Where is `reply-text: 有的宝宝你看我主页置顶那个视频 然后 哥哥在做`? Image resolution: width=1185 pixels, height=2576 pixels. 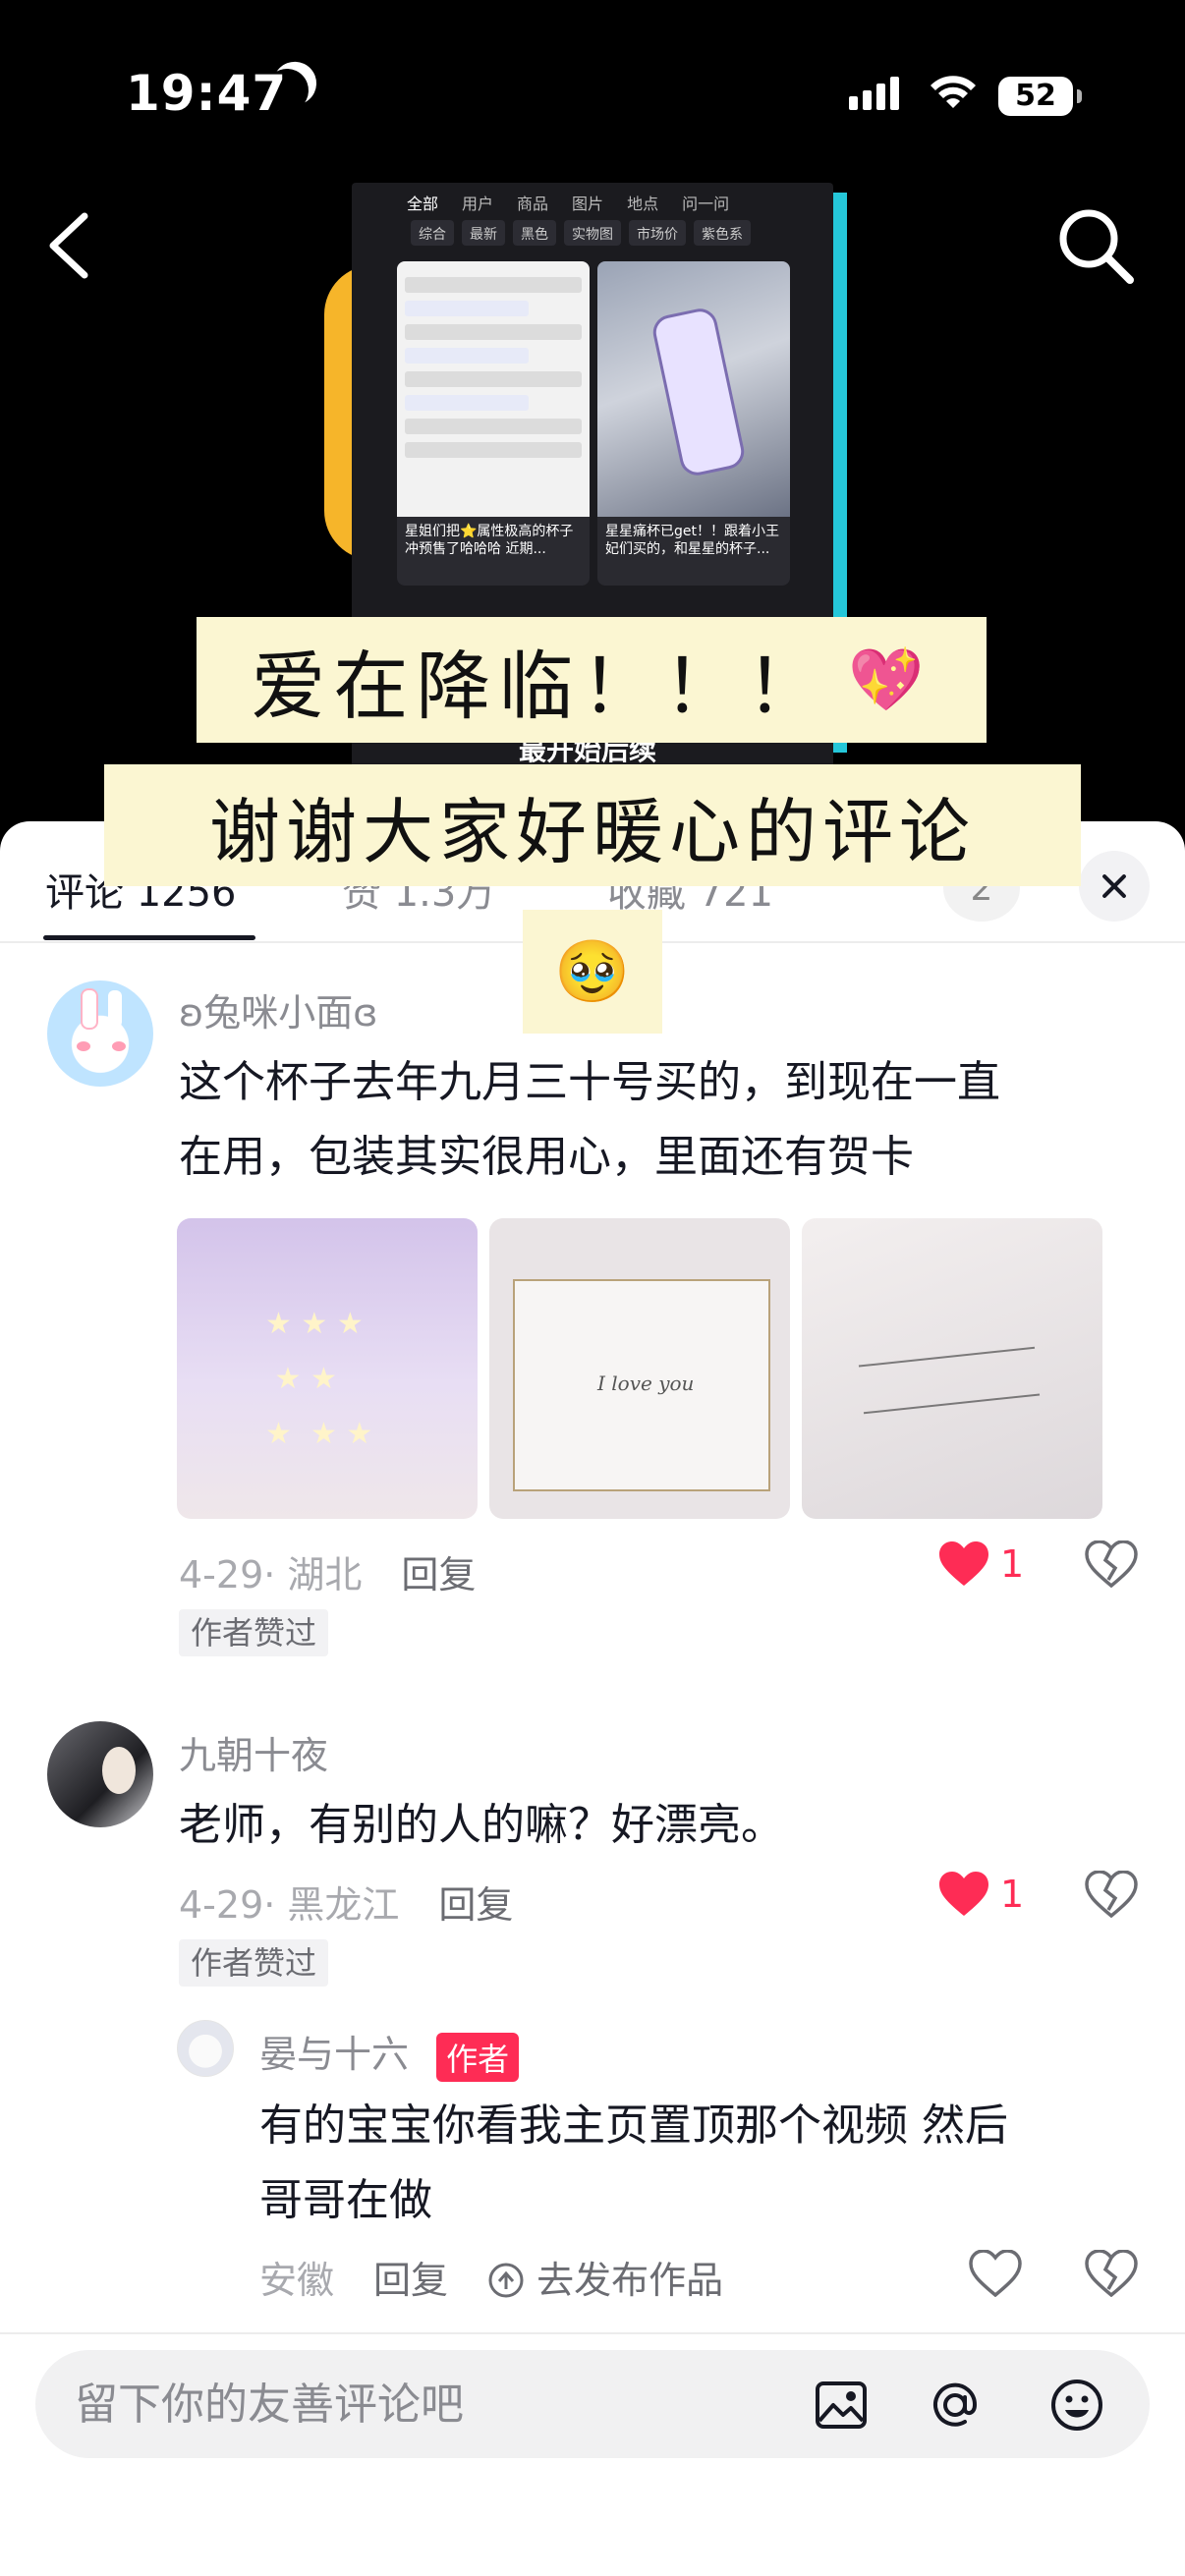 reply-text: 有的宝宝你看我主页置顶那个视频 然后 哥哥在做 is located at coordinates (633, 2162).